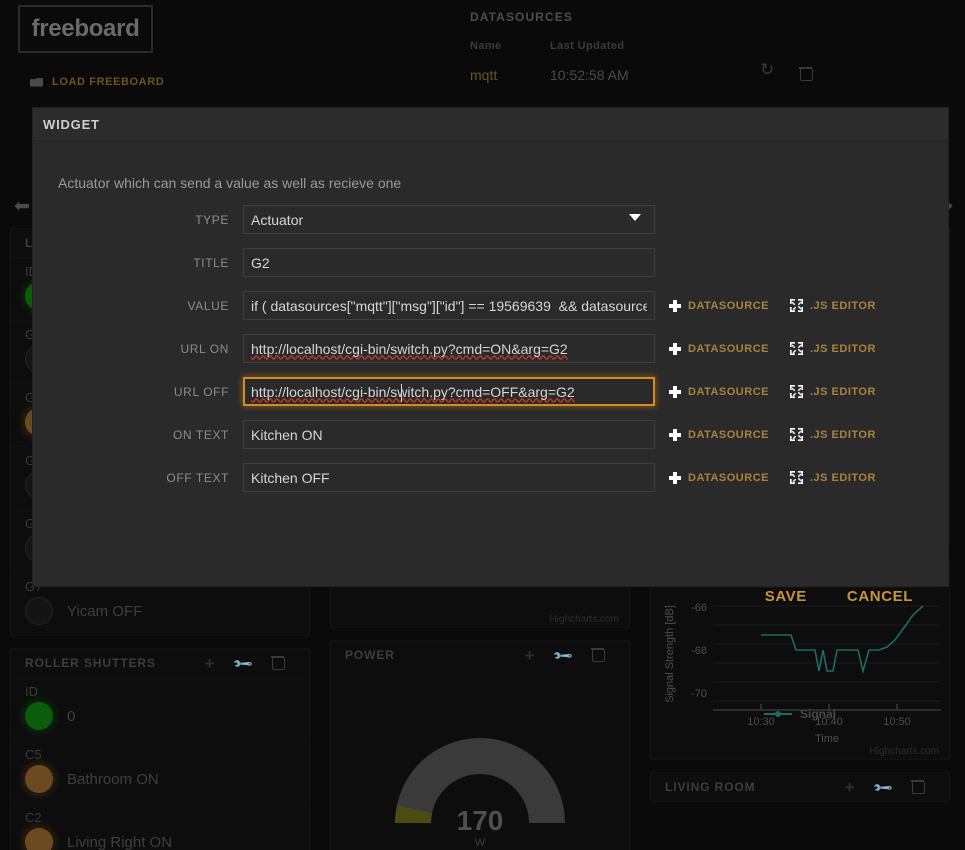  What do you see at coordinates (33, 754) in the screenshot?
I see `row-key: C5` at bounding box center [33, 754].